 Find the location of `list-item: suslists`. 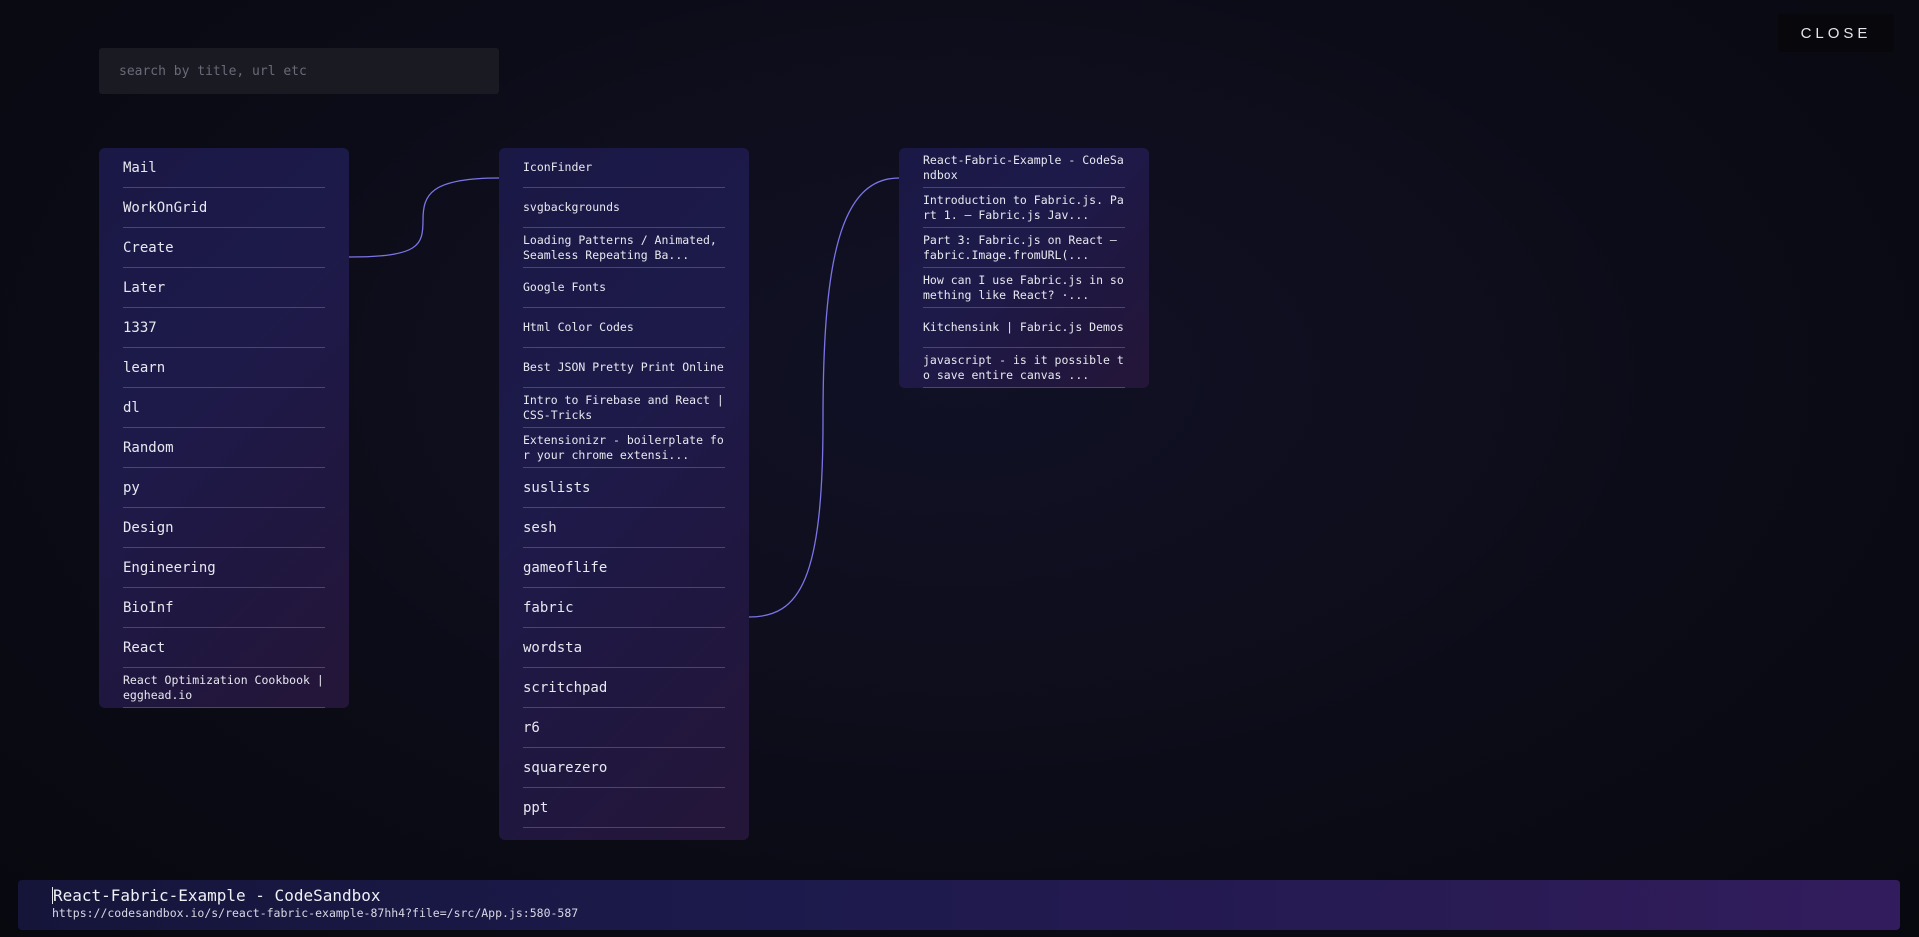

list-item: suslists is located at coordinates (624, 488).